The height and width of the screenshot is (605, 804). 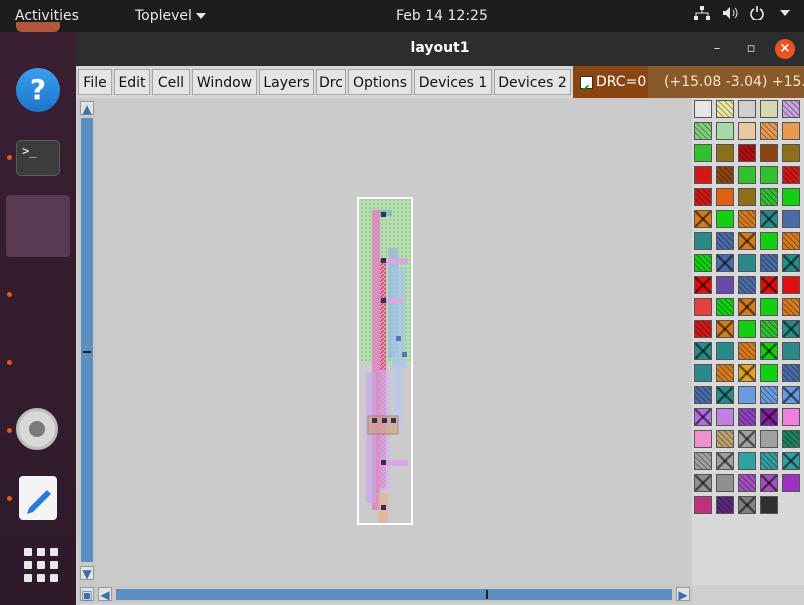 What do you see at coordinates (39, 499) in the screenshot?
I see `text-editor-launcher` at bounding box center [39, 499].